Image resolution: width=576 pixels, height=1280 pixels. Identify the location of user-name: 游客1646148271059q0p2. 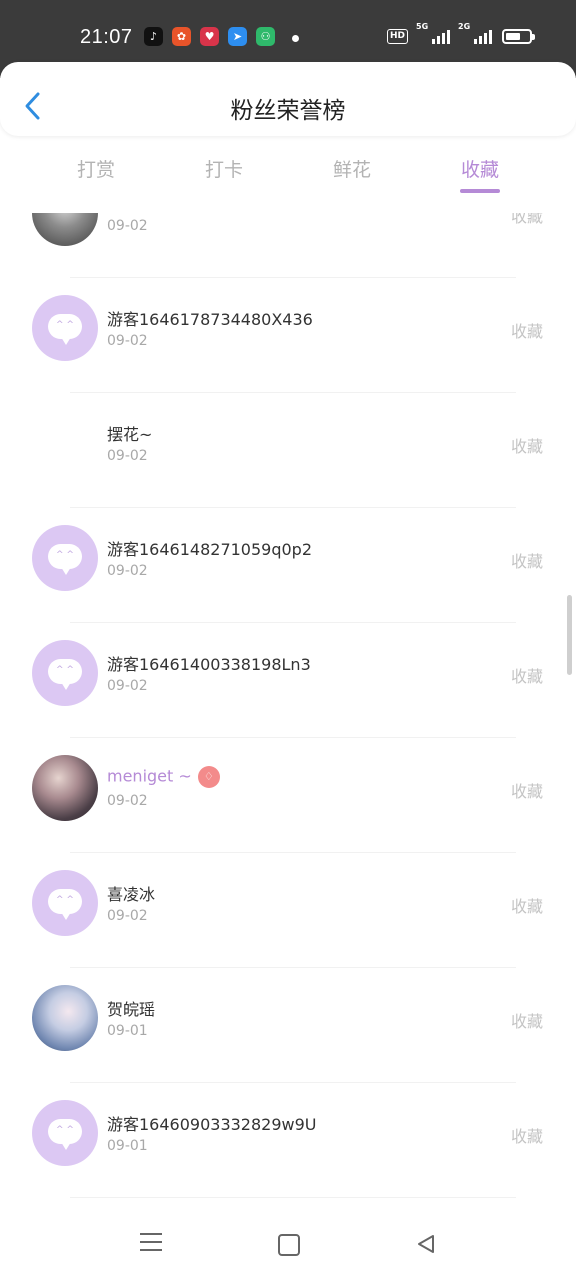
(209, 548).